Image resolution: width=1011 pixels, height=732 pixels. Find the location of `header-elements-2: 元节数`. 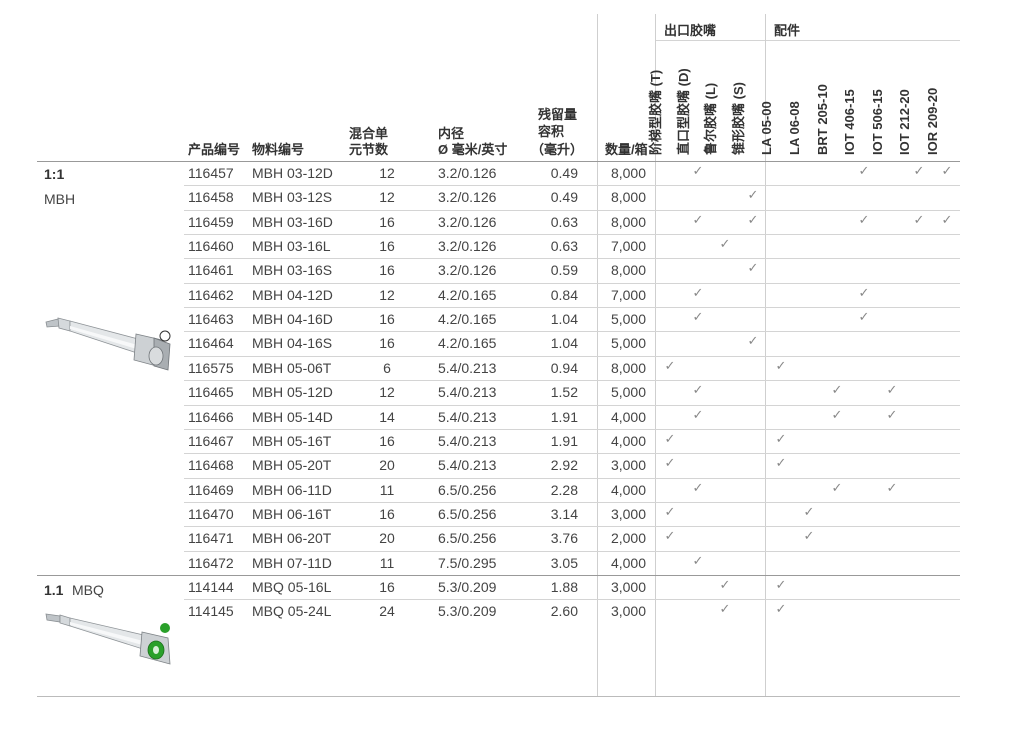

header-elements-2: 元节数 is located at coordinates (369, 149).